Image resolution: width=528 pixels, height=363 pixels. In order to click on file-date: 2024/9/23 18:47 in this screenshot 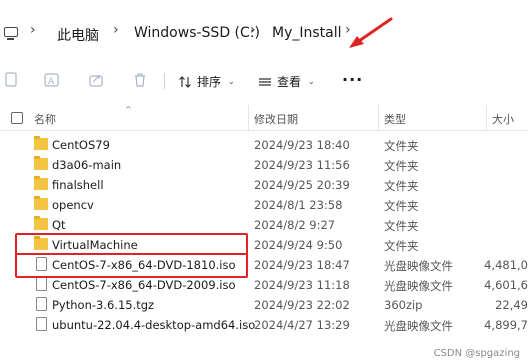, I will do `click(302, 265)`.